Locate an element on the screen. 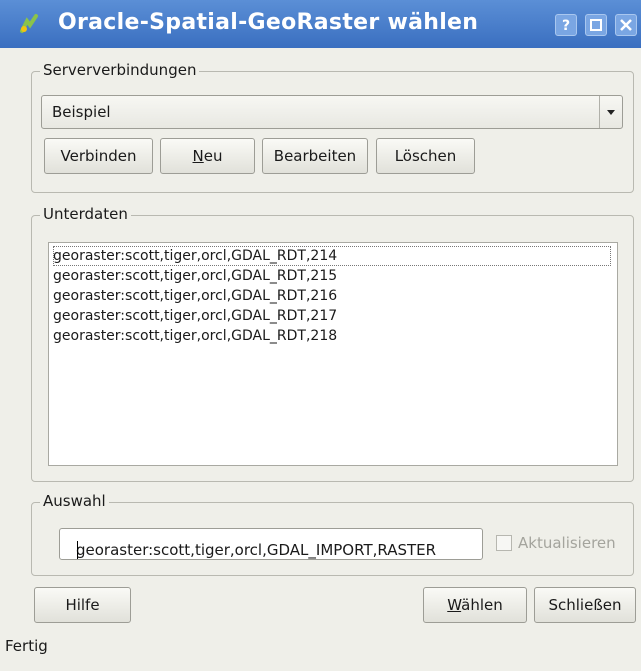  list-item: georaster:scott,tiger,orcl,GDAL_RDT,217 is located at coordinates (332, 316).